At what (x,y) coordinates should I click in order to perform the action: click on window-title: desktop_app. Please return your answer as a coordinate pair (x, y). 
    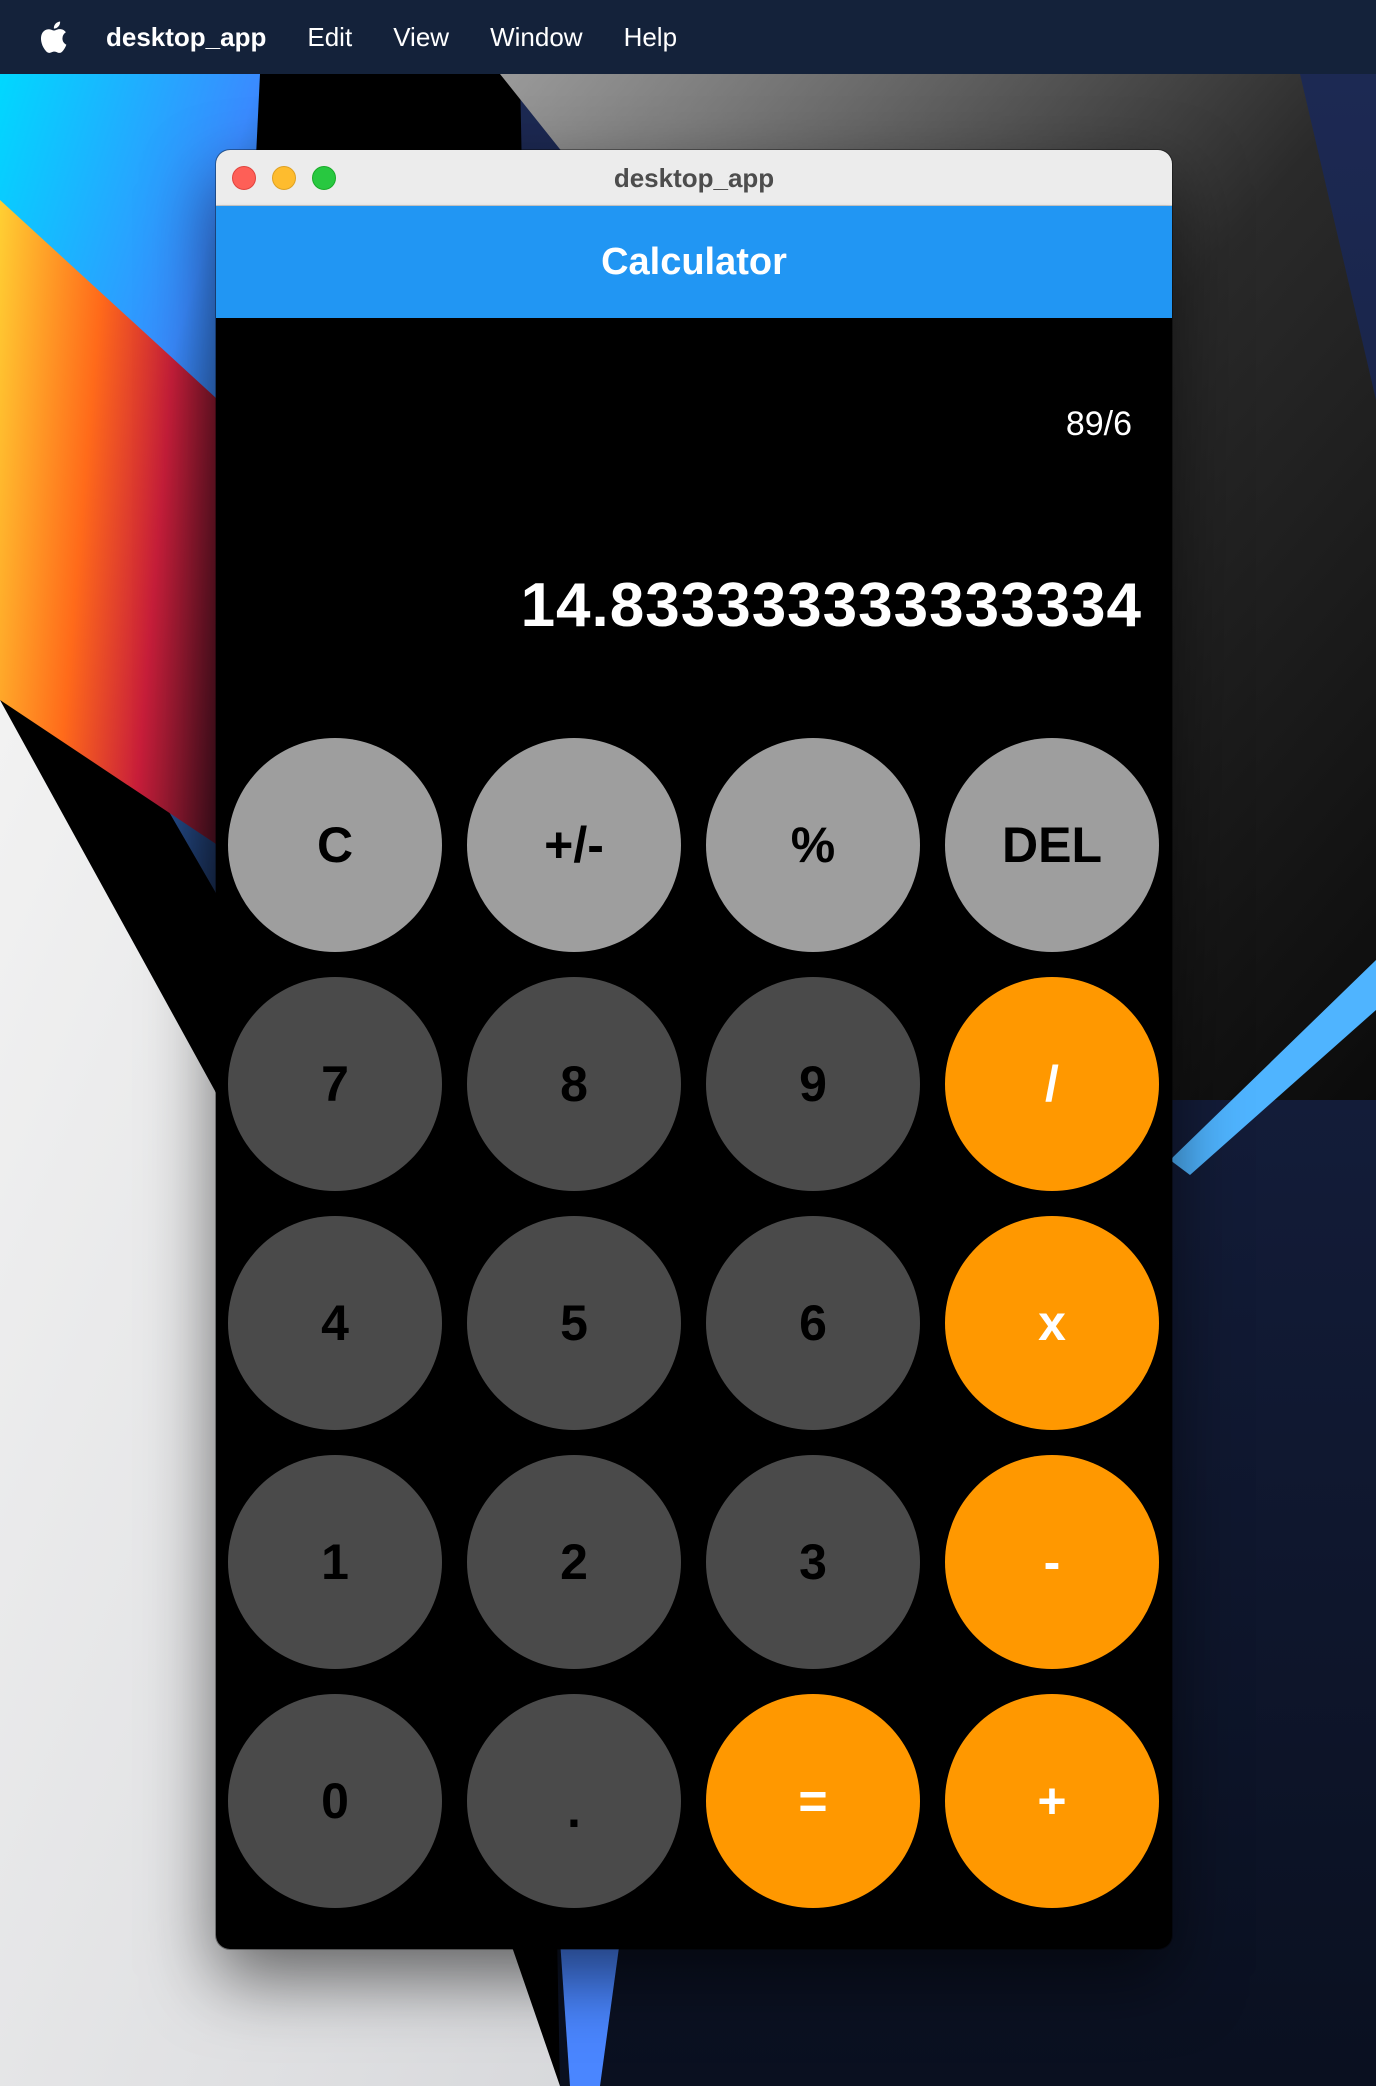
    Looking at the image, I should click on (694, 178).